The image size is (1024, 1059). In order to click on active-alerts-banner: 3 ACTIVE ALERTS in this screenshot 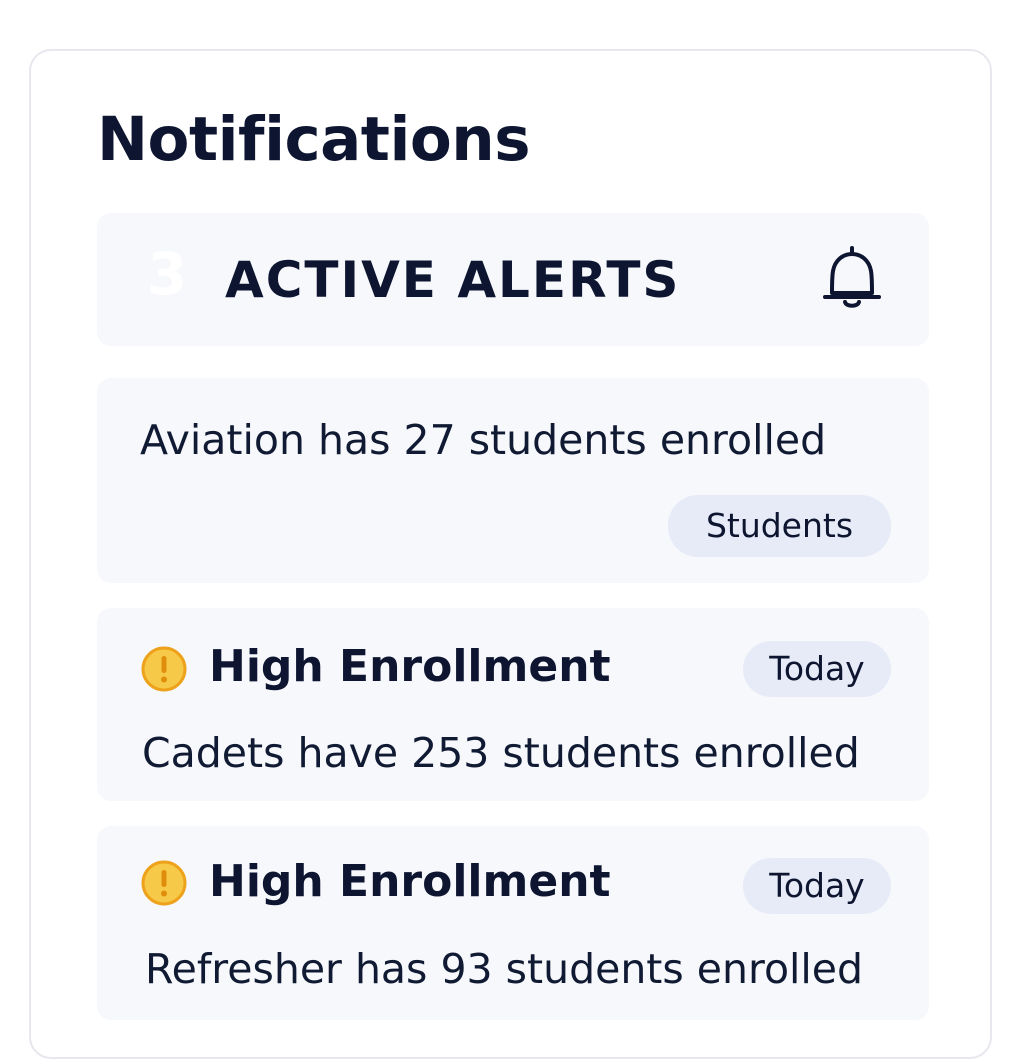, I will do `click(513, 279)`.